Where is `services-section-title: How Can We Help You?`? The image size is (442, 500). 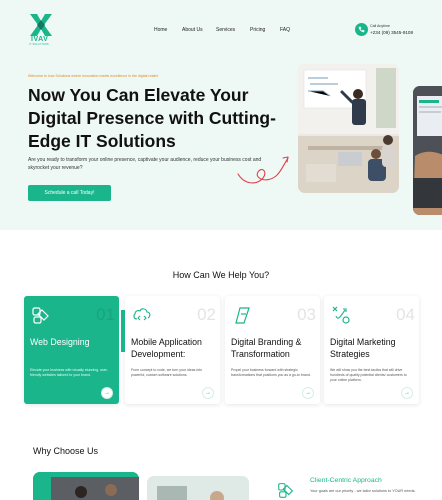 services-section-title: How Can We Help You? is located at coordinates (221, 275).